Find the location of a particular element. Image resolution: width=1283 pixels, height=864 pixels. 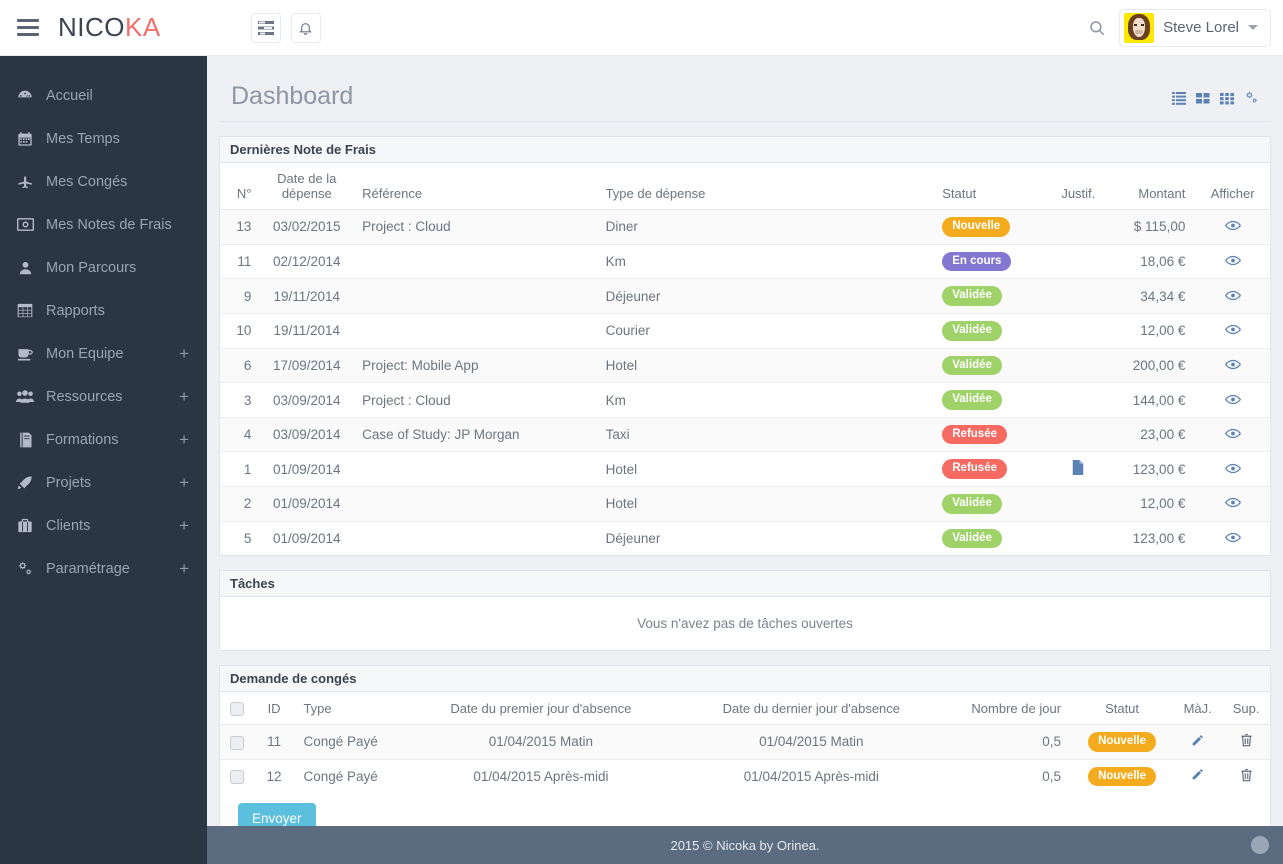

col-justif: Justif. is located at coordinates (1078, 186).